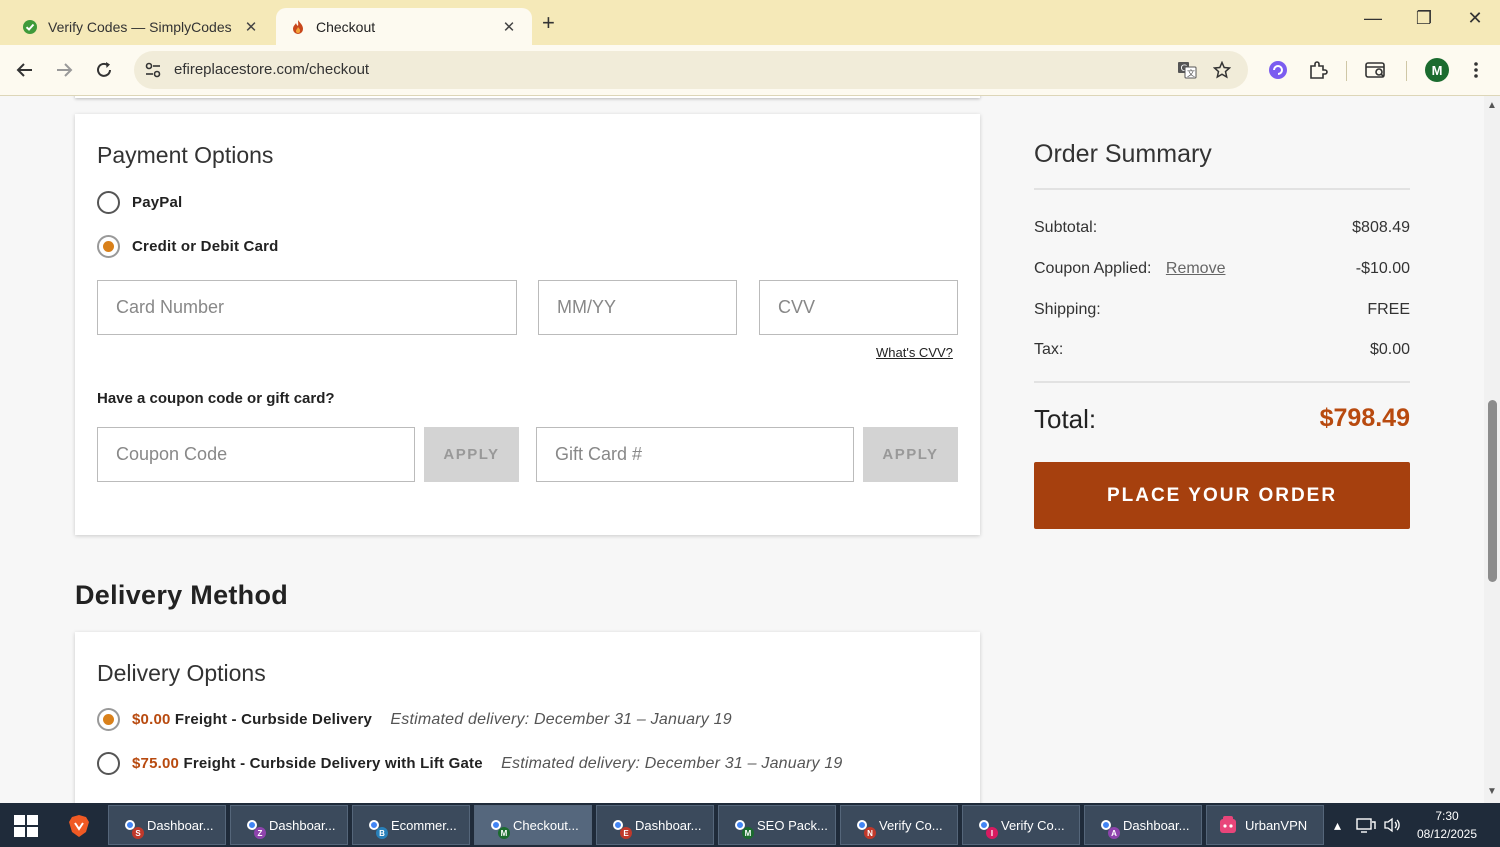 The height and width of the screenshot is (847, 1500). Describe the element at coordinates (1376, 70) in the screenshot. I see `tab-search-icon` at that location.